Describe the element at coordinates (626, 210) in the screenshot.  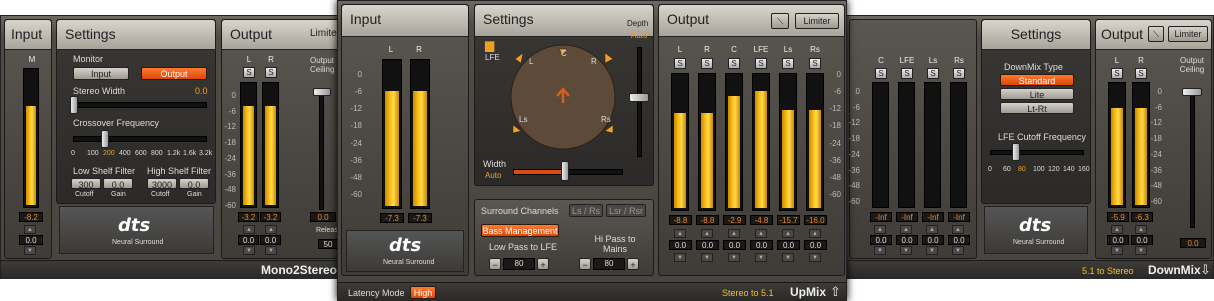
I see `upmix-surround-lsrrsr-button: Lsr / Rsr` at that location.